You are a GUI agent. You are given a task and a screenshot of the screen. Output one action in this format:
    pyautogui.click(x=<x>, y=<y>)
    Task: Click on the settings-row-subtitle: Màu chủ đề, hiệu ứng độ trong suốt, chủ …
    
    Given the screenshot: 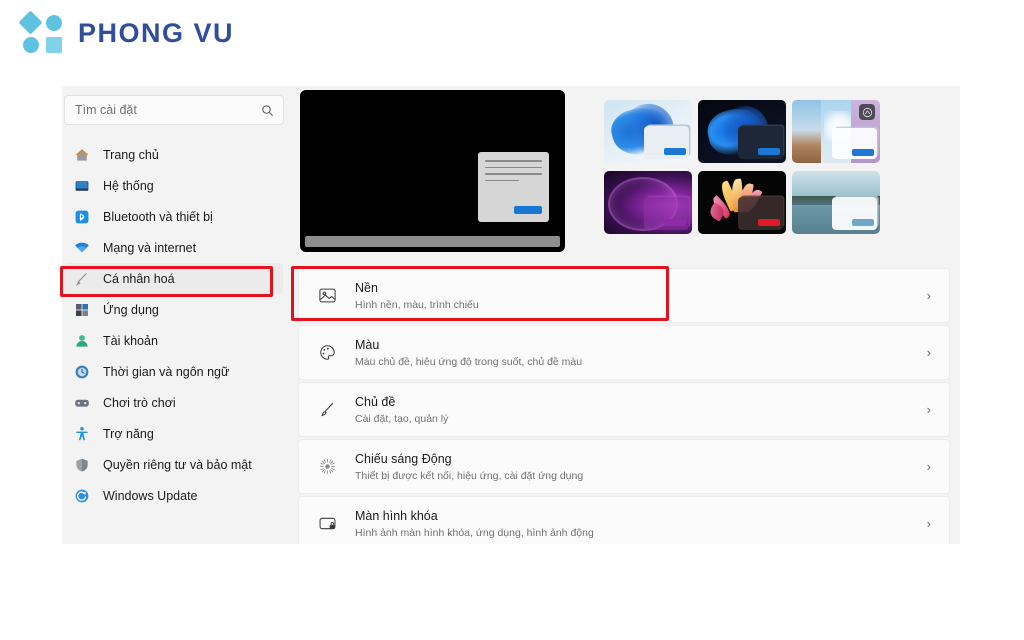 What is the action you would take?
    pyautogui.click(x=469, y=361)
    